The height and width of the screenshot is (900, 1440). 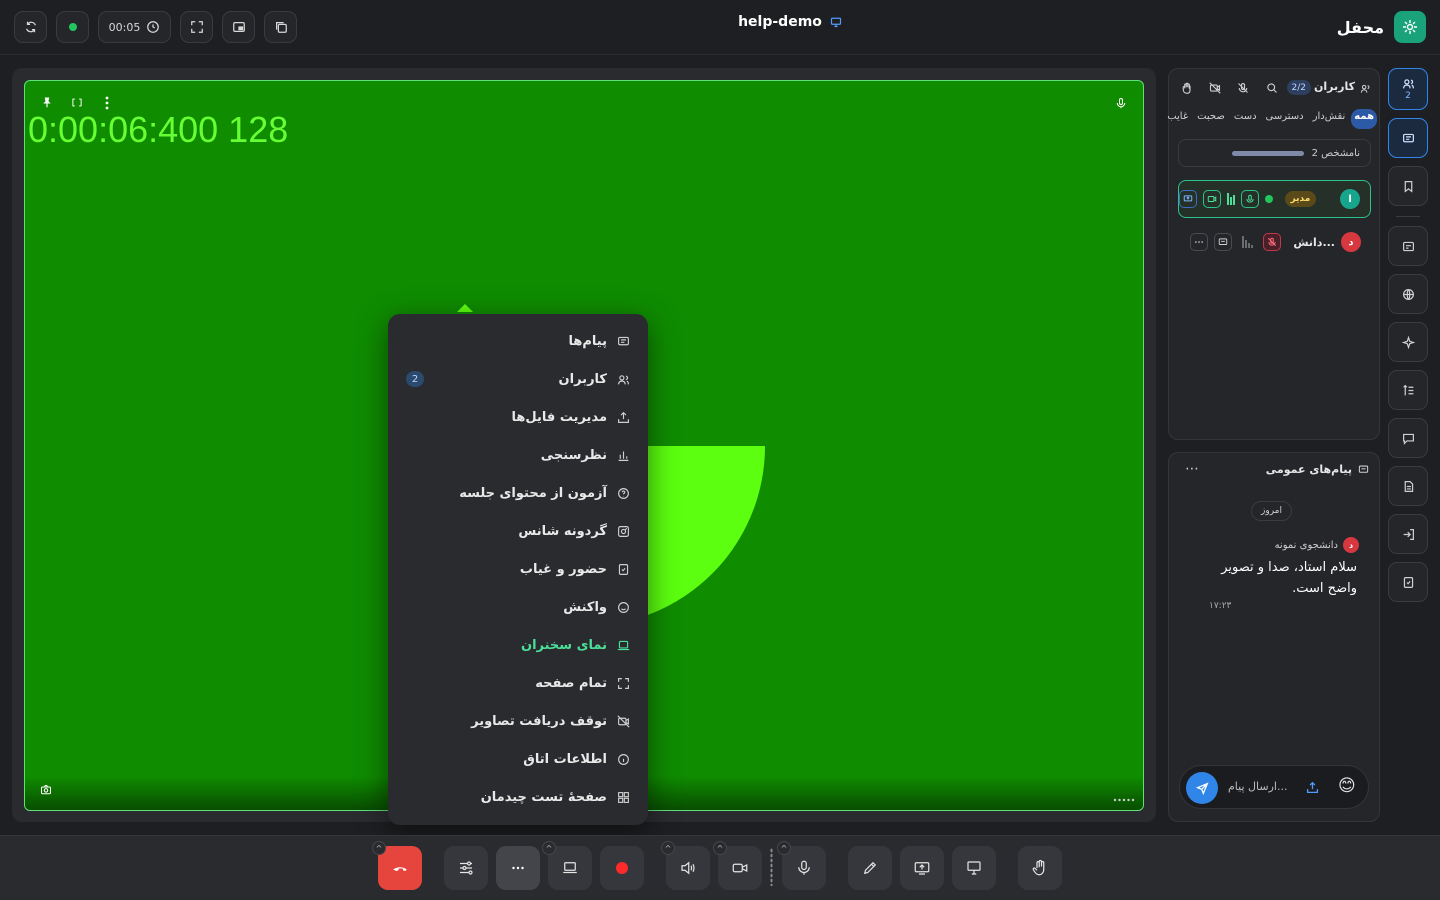 I want to click on menu-item-label: گردونه شانس, so click(x=562, y=531).